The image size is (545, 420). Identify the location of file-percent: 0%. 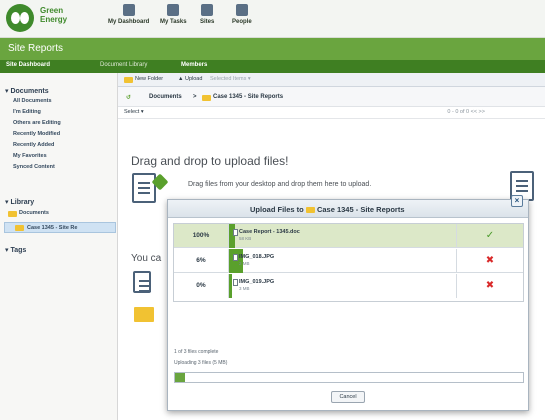
(201, 286).